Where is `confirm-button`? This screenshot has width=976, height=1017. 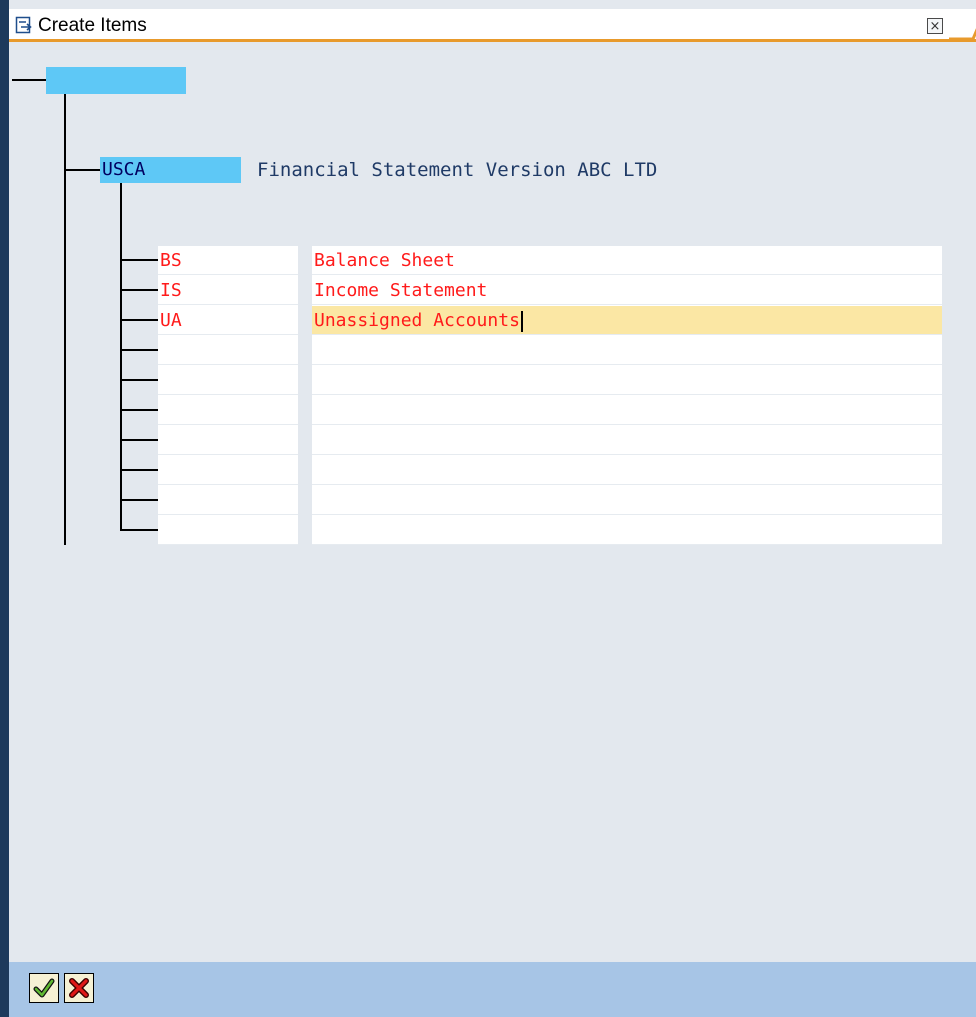
confirm-button is located at coordinates (44, 988).